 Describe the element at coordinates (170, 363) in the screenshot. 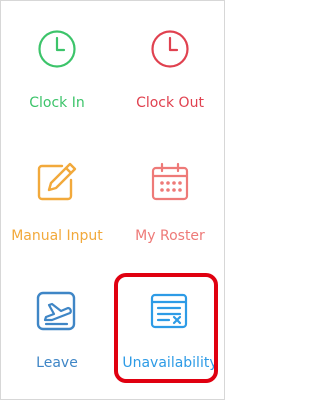

I see `unavailability-label: Unavailability` at that location.